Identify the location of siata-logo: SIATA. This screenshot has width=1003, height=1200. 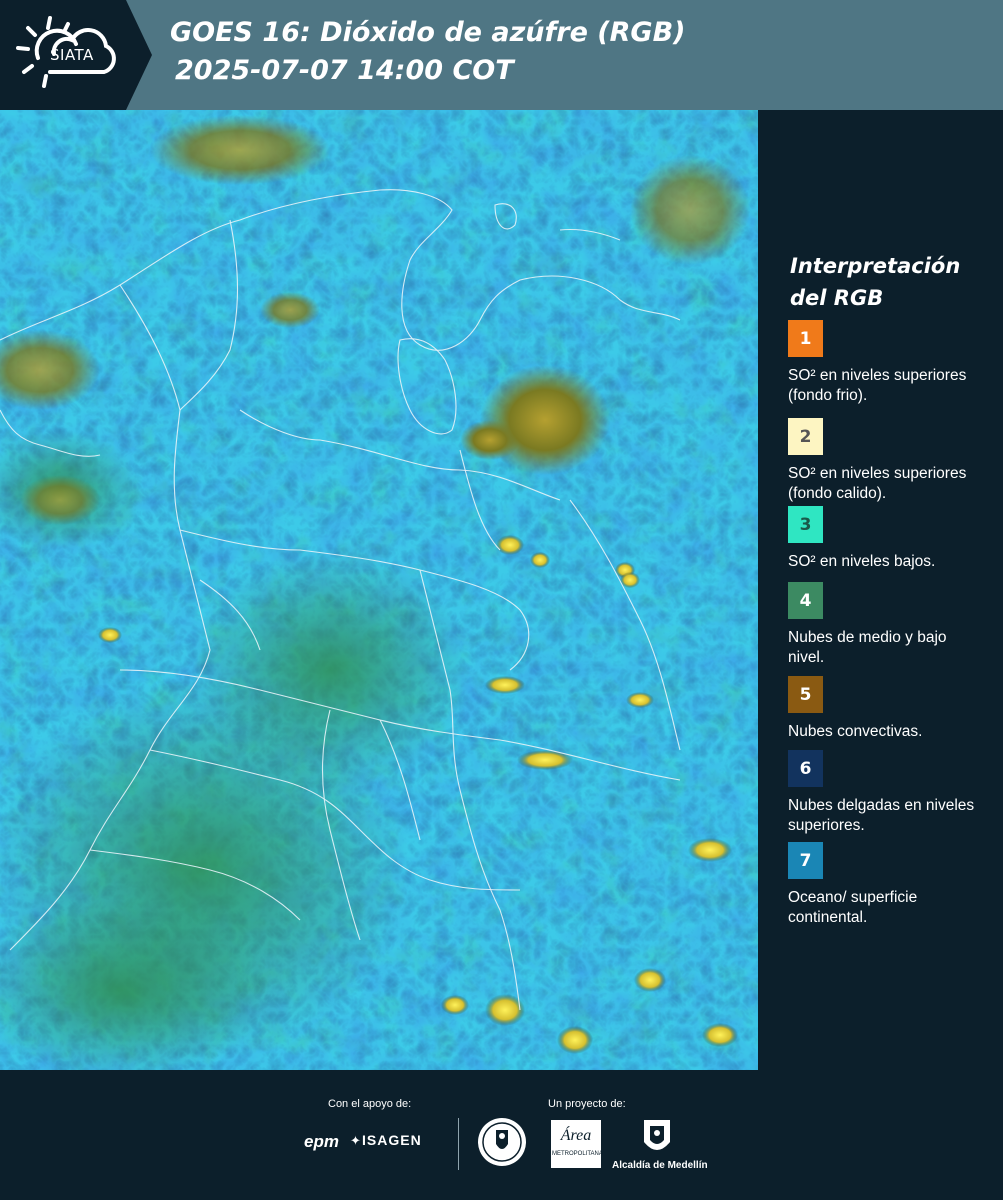
(76, 55).